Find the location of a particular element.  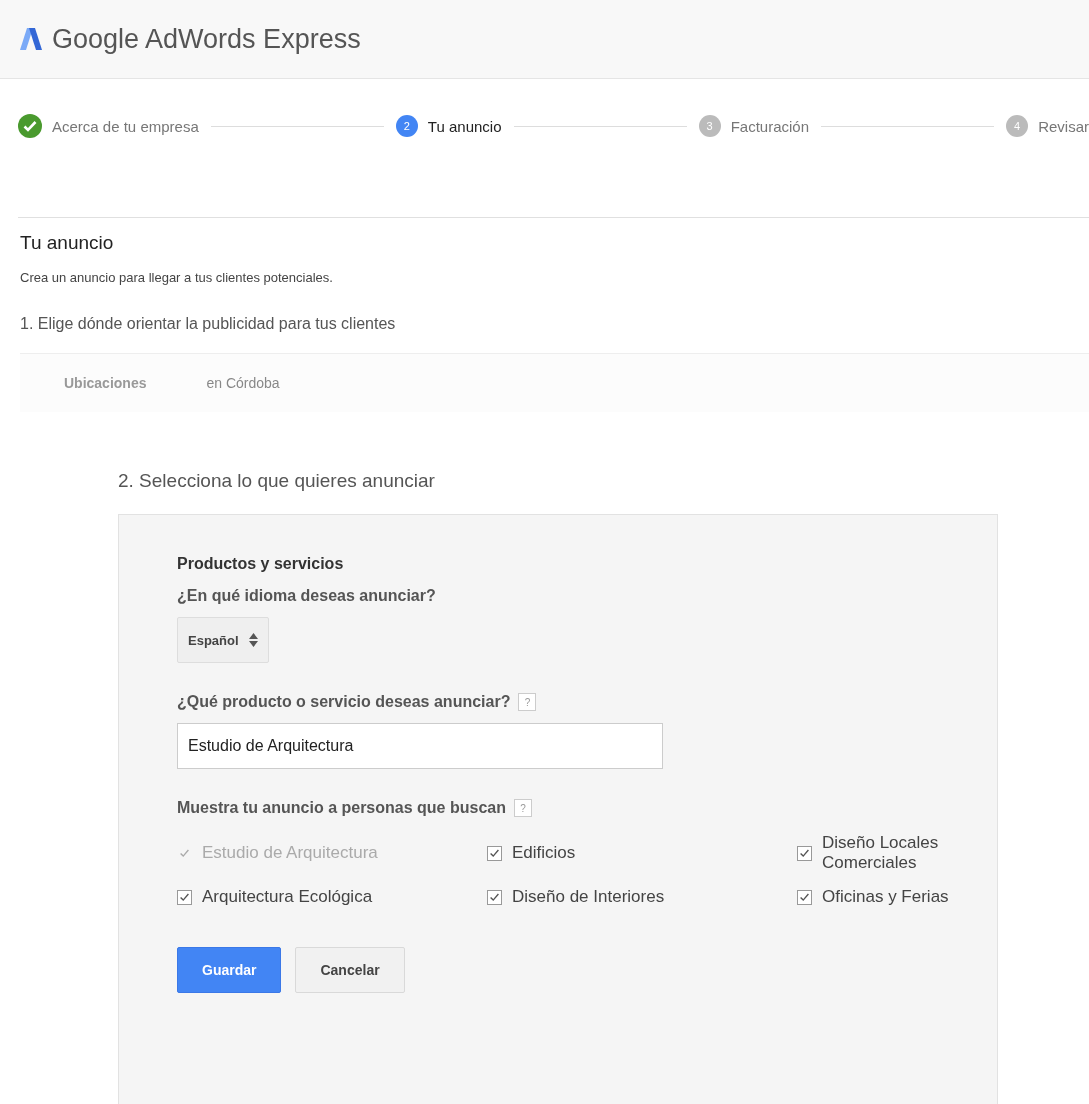

step-label: Tu anuncio is located at coordinates (464, 126).